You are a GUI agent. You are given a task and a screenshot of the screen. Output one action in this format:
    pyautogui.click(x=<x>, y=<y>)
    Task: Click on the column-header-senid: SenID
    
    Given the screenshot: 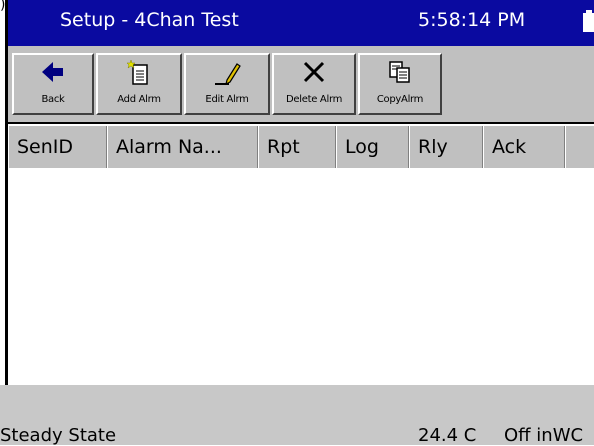 What is the action you would take?
    pyautogui.click(x=57, y=147)
    